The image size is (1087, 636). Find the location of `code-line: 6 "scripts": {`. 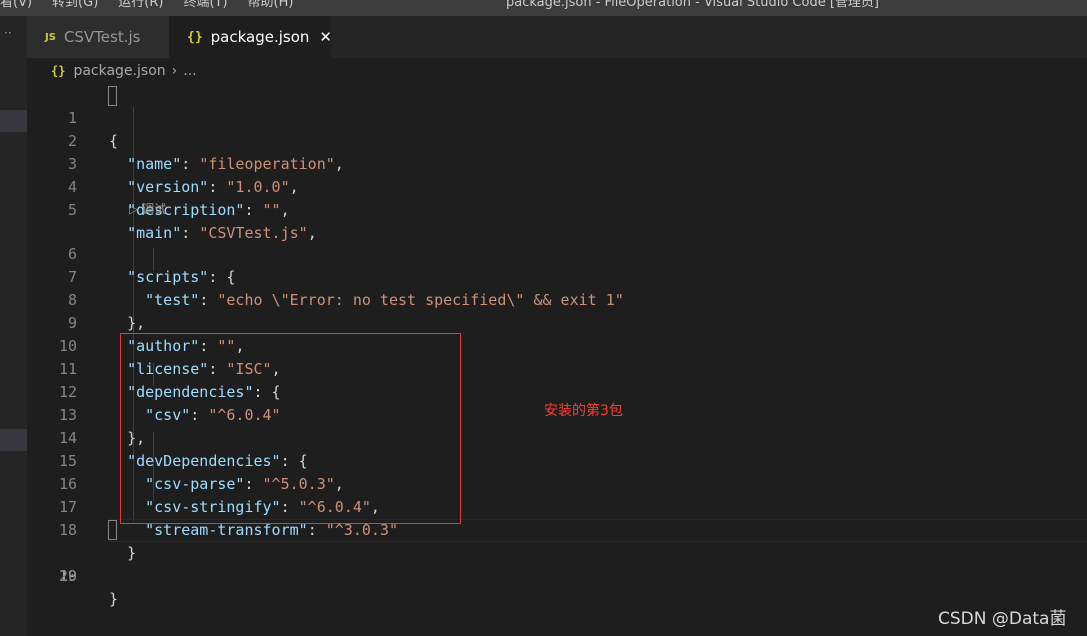

code-line: 6 "scripts": { is located at coordinates (557, 253).